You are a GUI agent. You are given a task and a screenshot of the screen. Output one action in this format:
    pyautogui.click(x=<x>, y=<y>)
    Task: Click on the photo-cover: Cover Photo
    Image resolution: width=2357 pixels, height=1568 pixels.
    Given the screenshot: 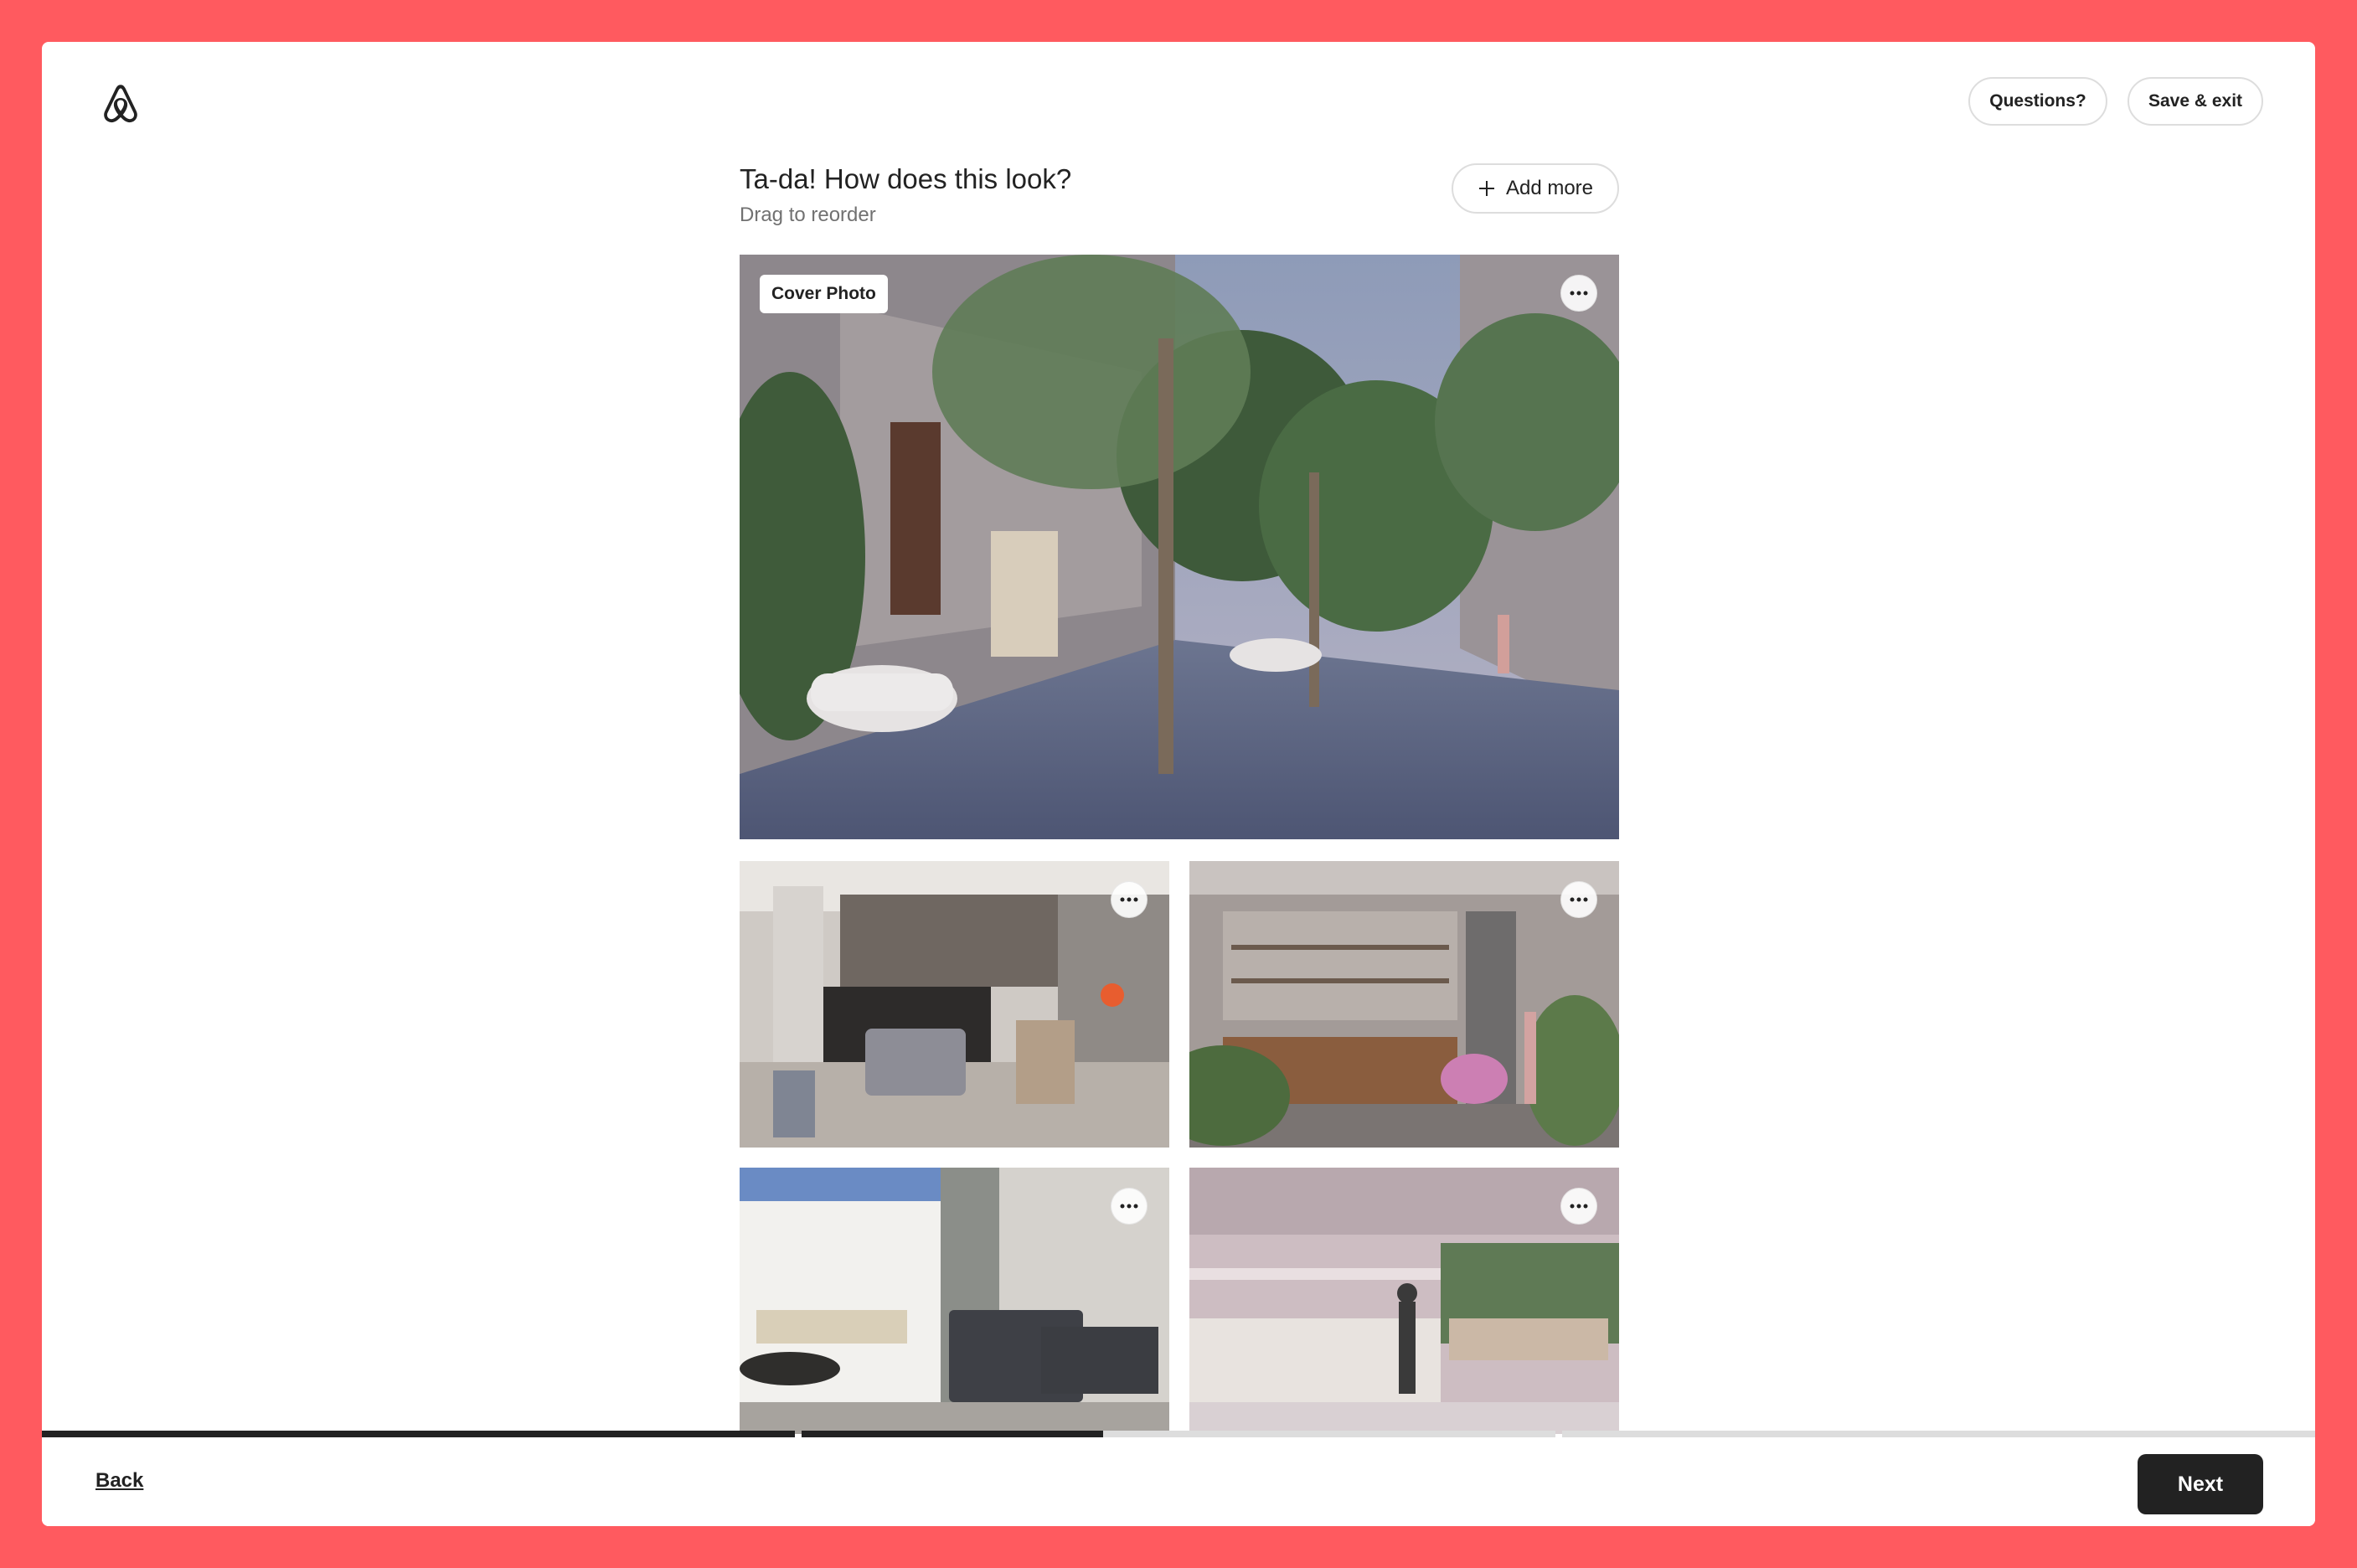 What is the action you would take?
    pyautogui.click(x=1179, y=547)
    